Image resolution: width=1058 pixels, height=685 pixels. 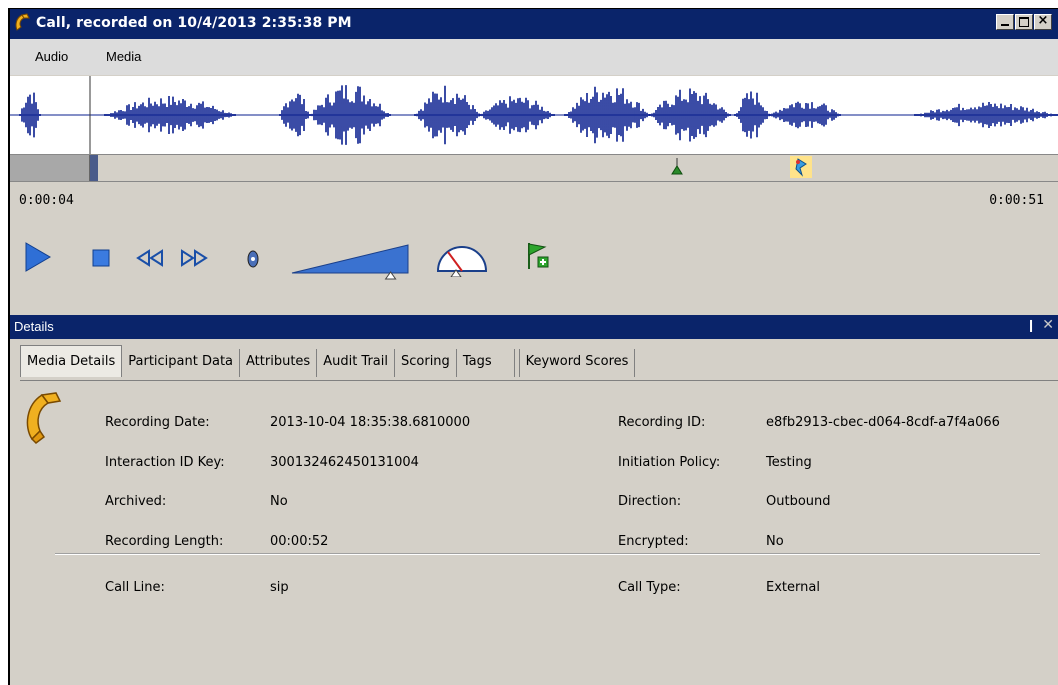 I want to click on fast-forward-button, so click(x=194, y=260).